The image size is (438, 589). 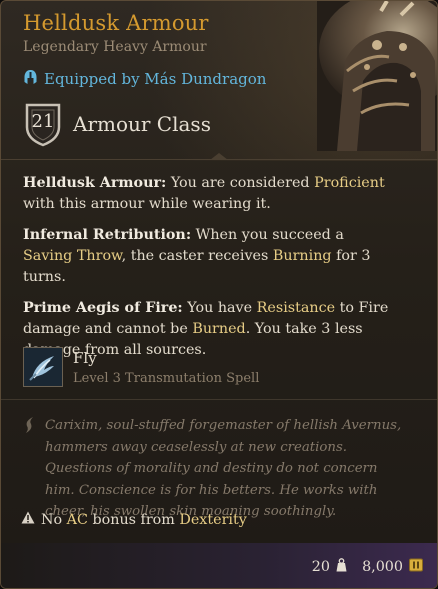 I want to click on gold-coin-icon, so click(x=416, y=567).